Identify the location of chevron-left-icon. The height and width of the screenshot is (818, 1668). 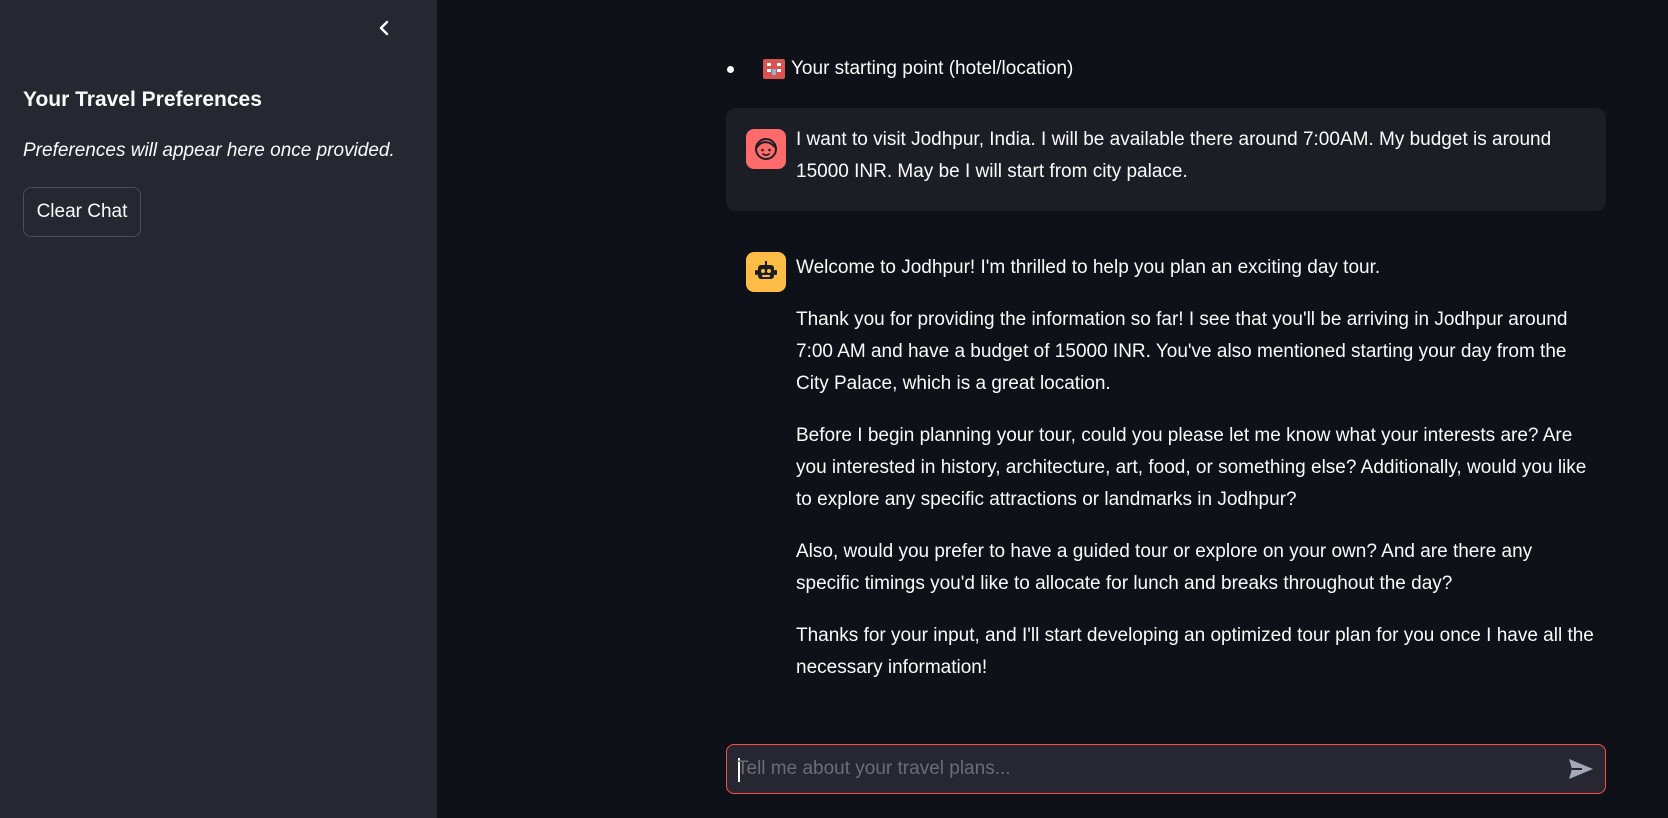
(384, 28).